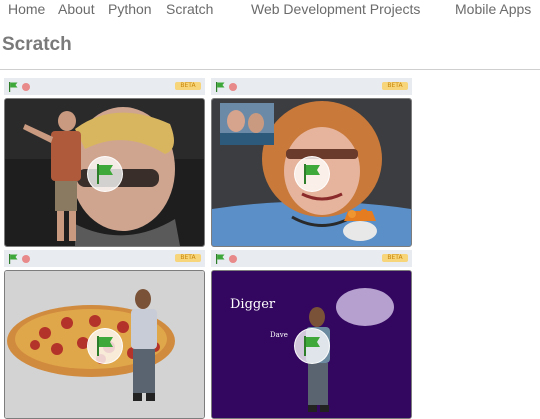 The image size is (540, 419). Describe the element at coordinates (279, 335) in the screenshot. I see `stage-caption-dave: Dave` at that location.